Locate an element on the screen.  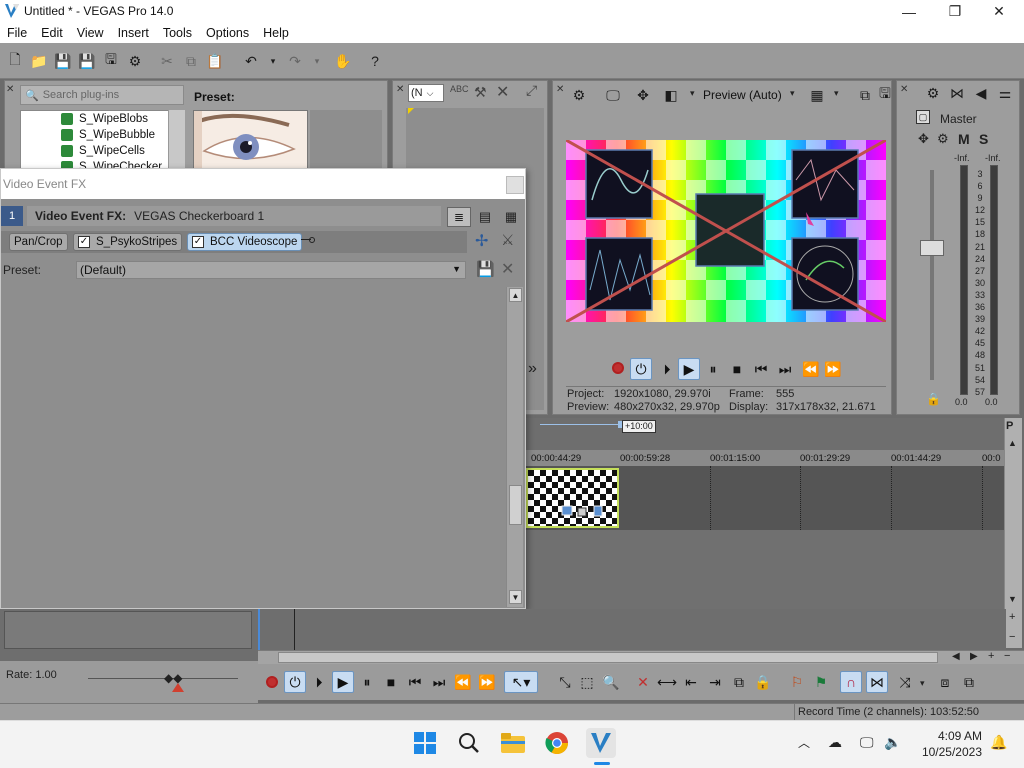
remove-plugin-icon: ⚔ is located at coordinates (507, 240).